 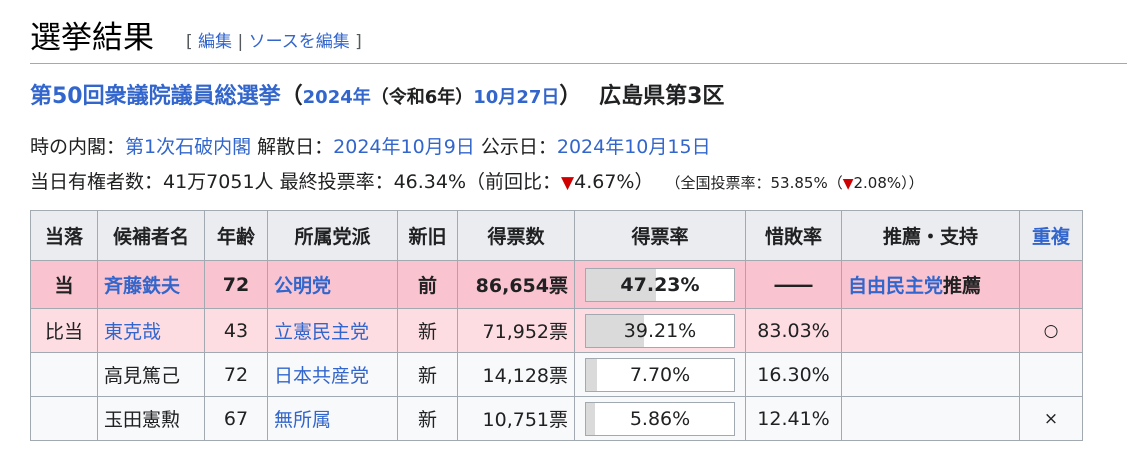 What do you see at coordinates (236, 330) in the screenshot?
I see `age-cell: 43` at bounding box center [236, 330].